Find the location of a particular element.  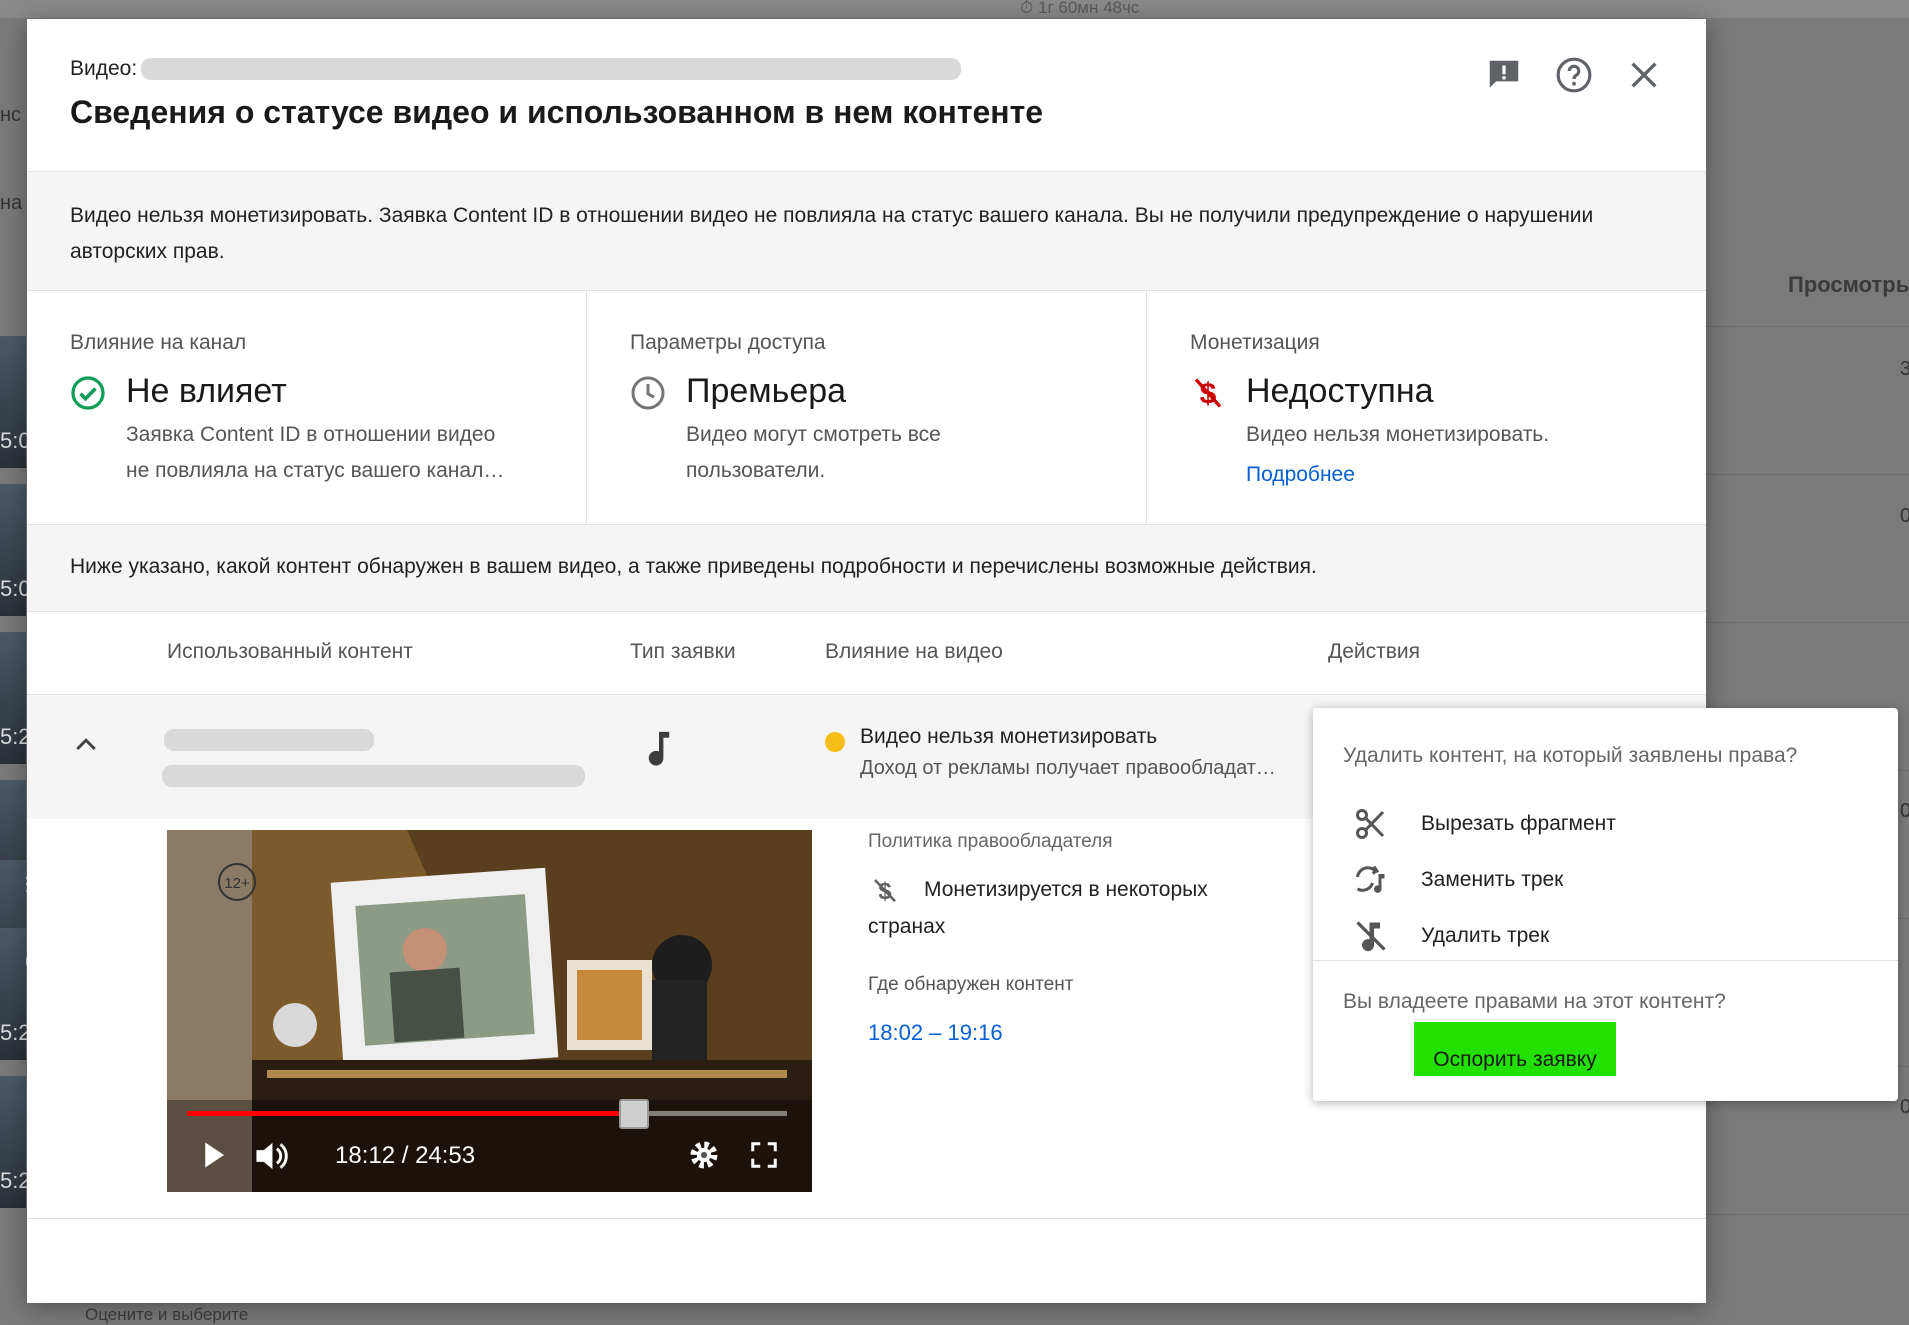

where-detected-label: Где обнаружен контент is located at coordinates (971, 984).